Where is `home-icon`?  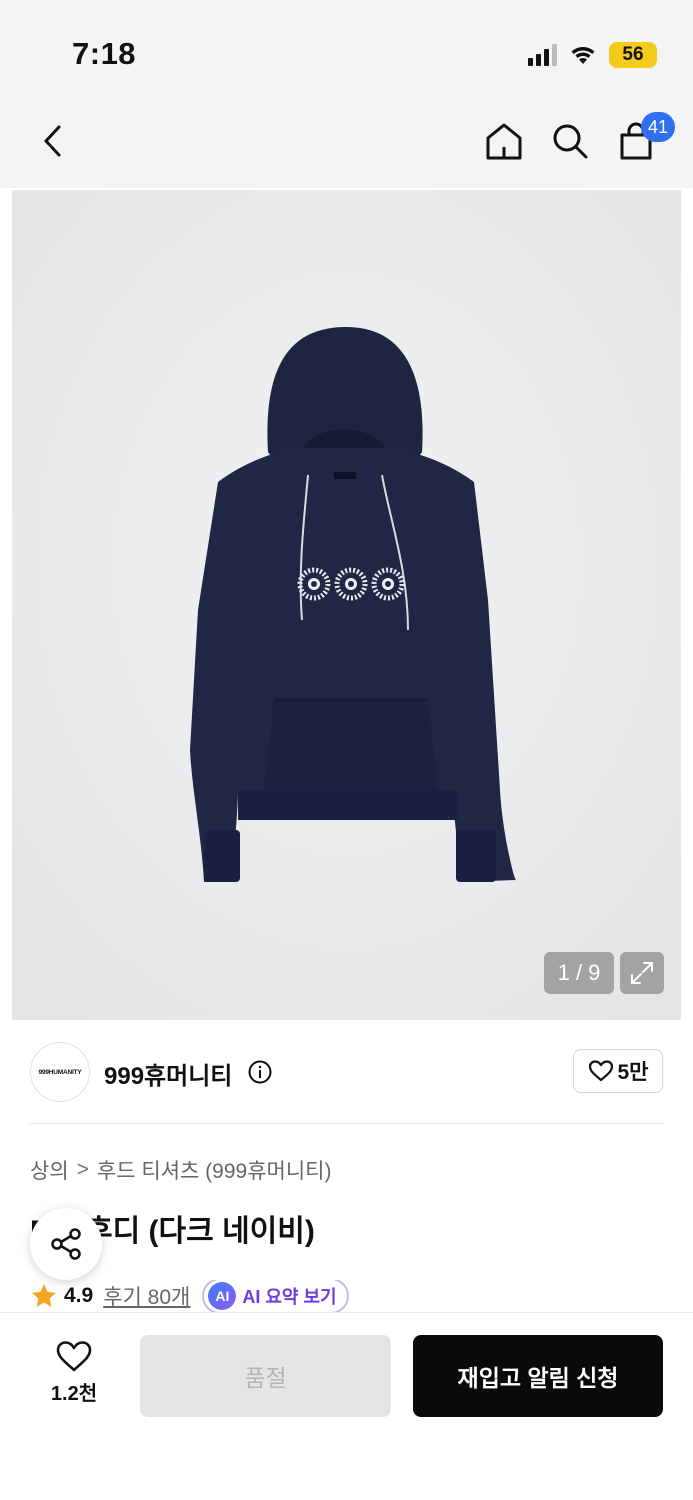
home-icon is located at coordinates (504, 141).